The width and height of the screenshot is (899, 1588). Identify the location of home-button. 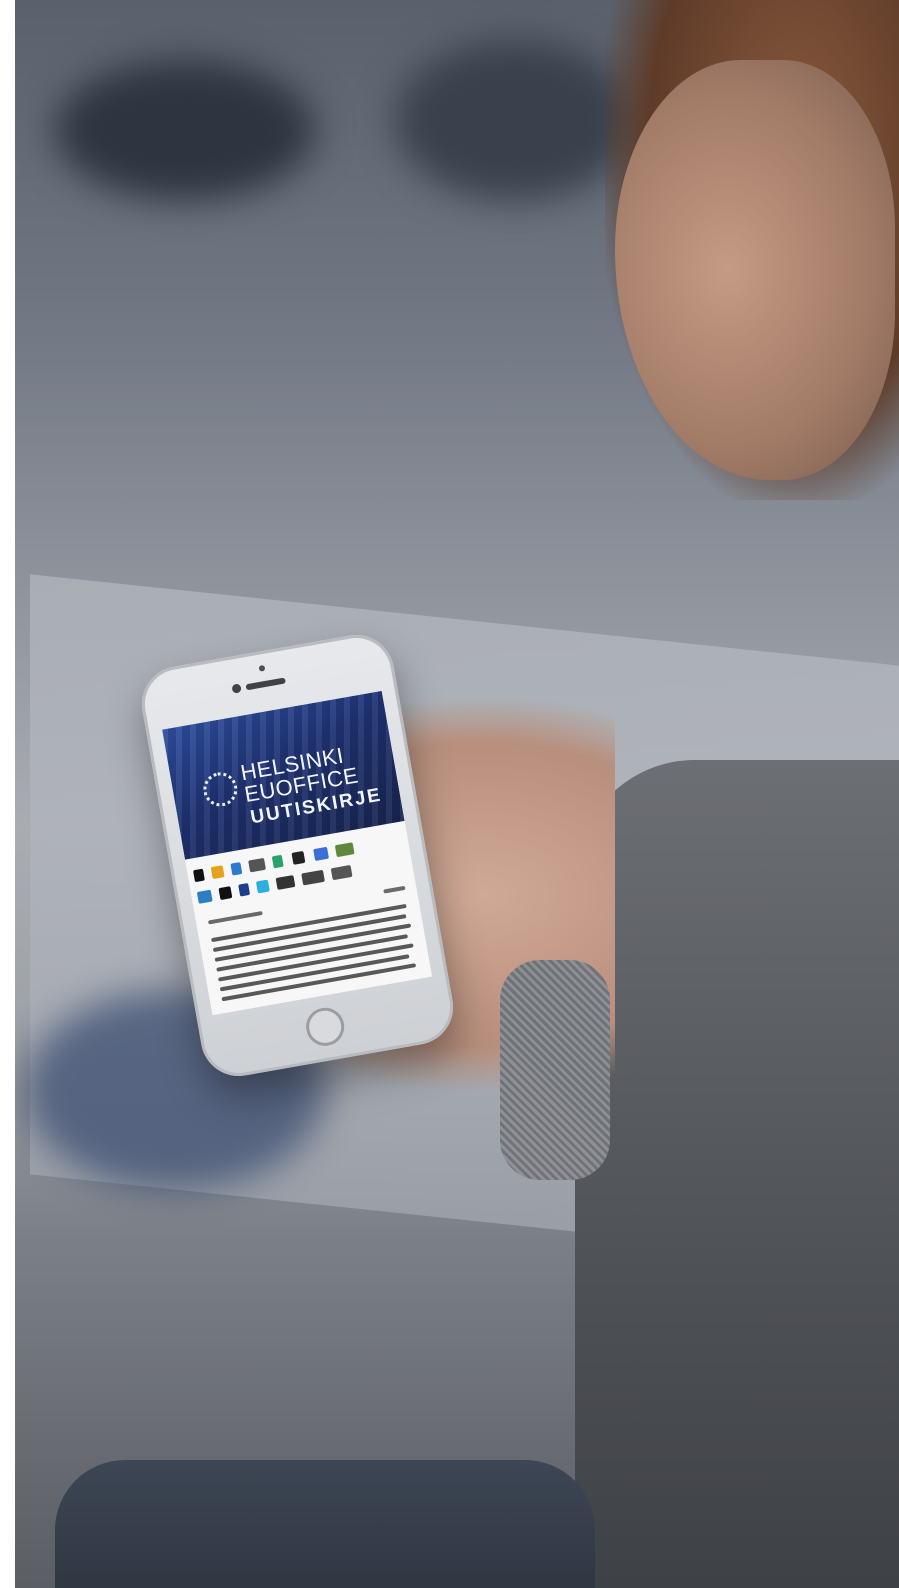
(325, 1026).